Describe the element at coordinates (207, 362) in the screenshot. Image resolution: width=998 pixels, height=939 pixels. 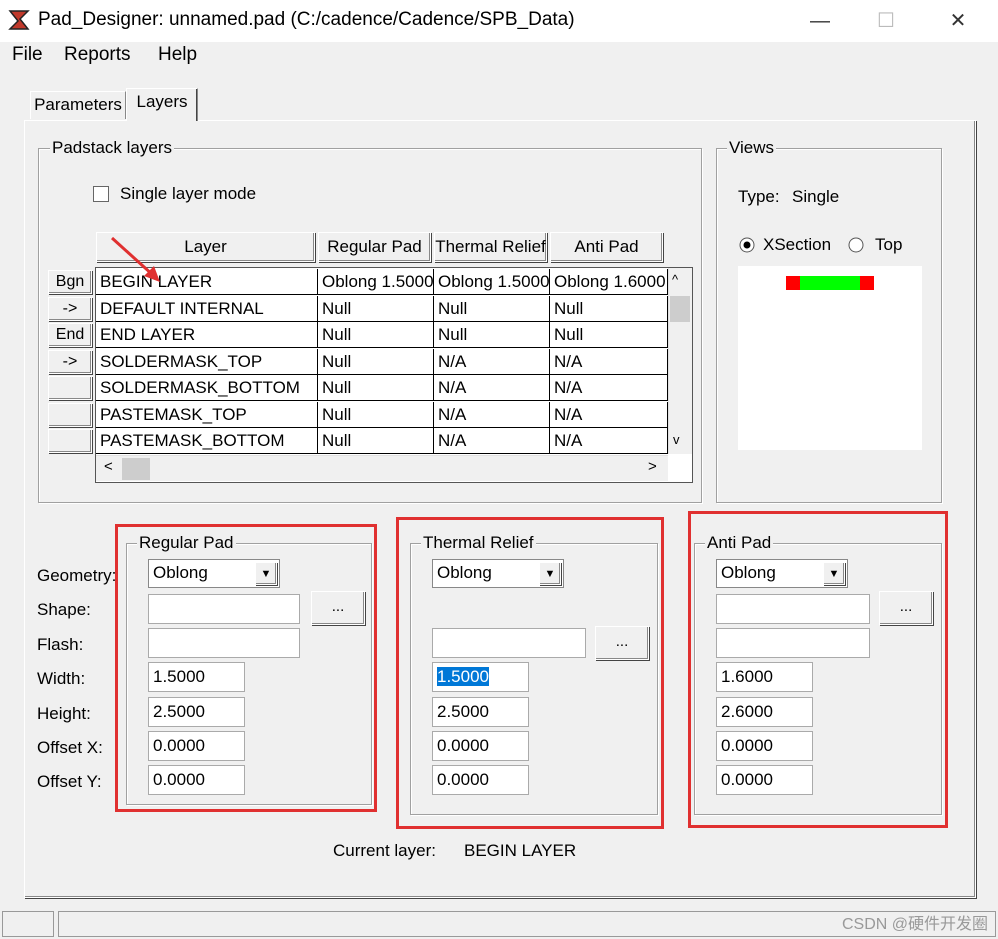
I see `table-cell: SOLDERMASK_TOP` at that location.